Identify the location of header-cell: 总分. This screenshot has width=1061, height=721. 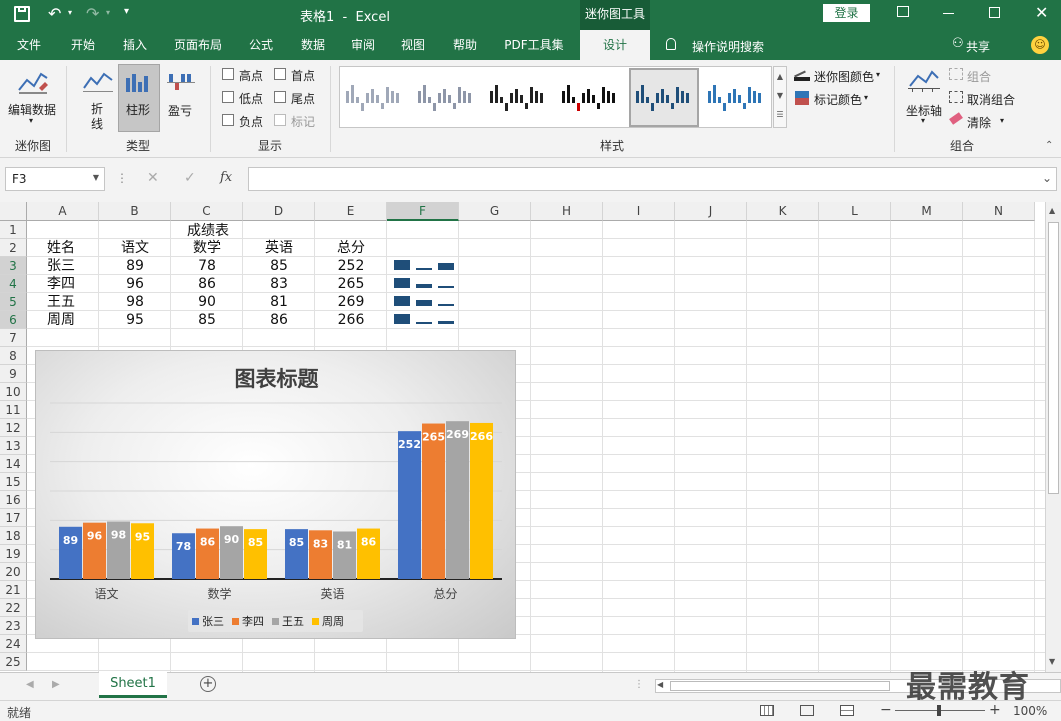
(351, 248).